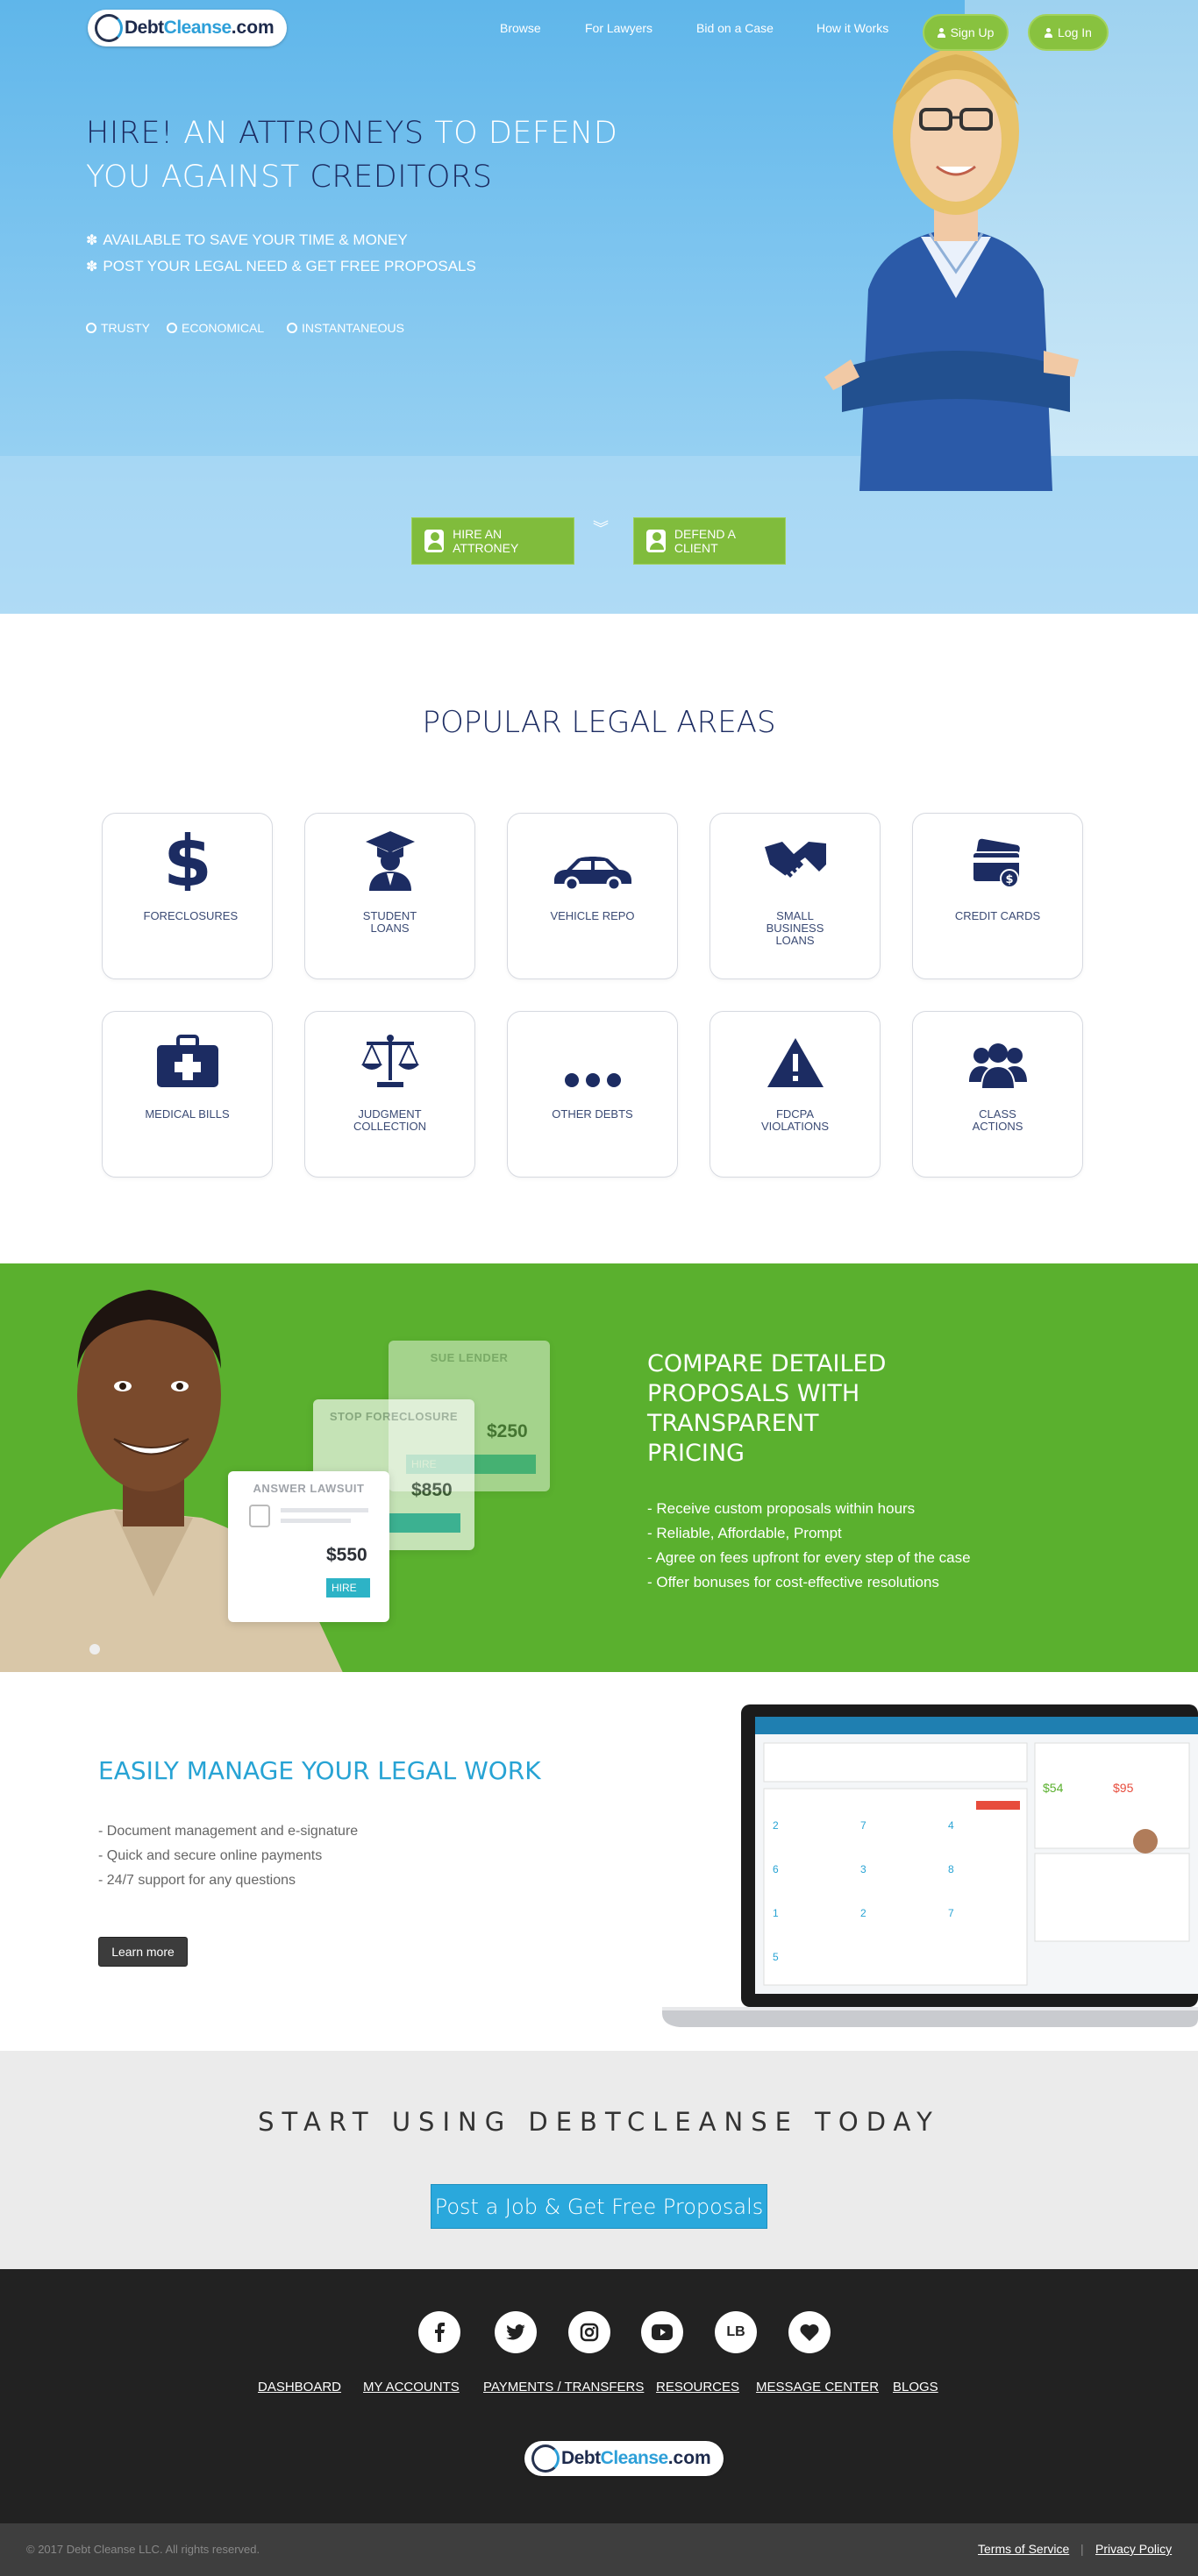 Image resolution: width=1198 pixels, height=2576 pixels. I want to click on svg-text: $54, so click(1054, 1788).